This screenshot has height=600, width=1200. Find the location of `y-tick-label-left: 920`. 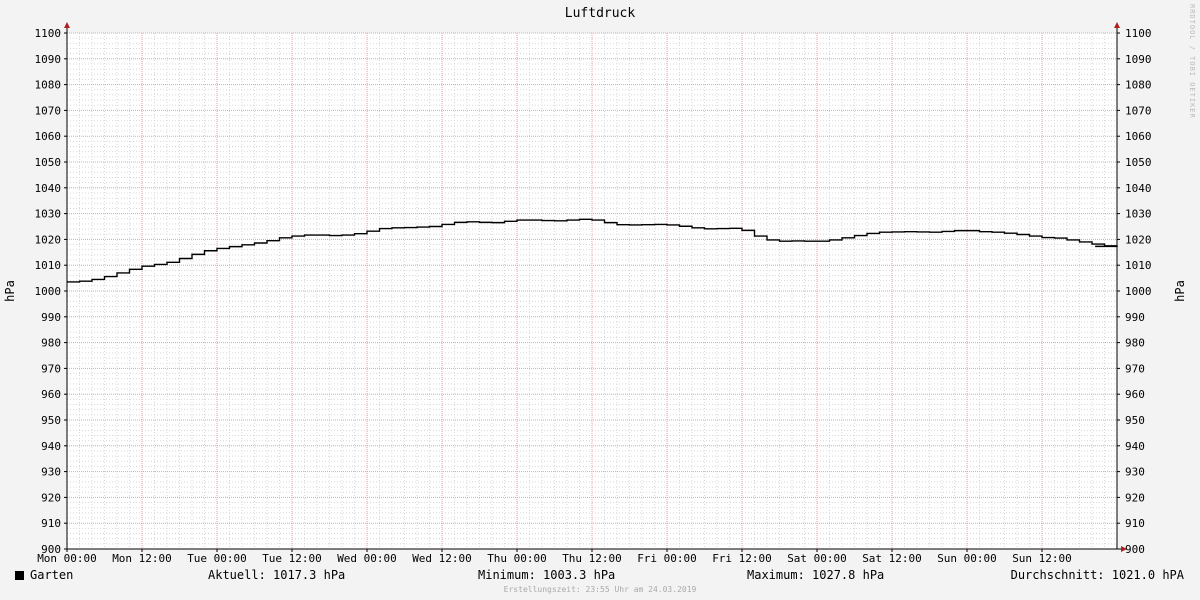

y-tick-label-left: 920 is located at coordinates (51, 497).